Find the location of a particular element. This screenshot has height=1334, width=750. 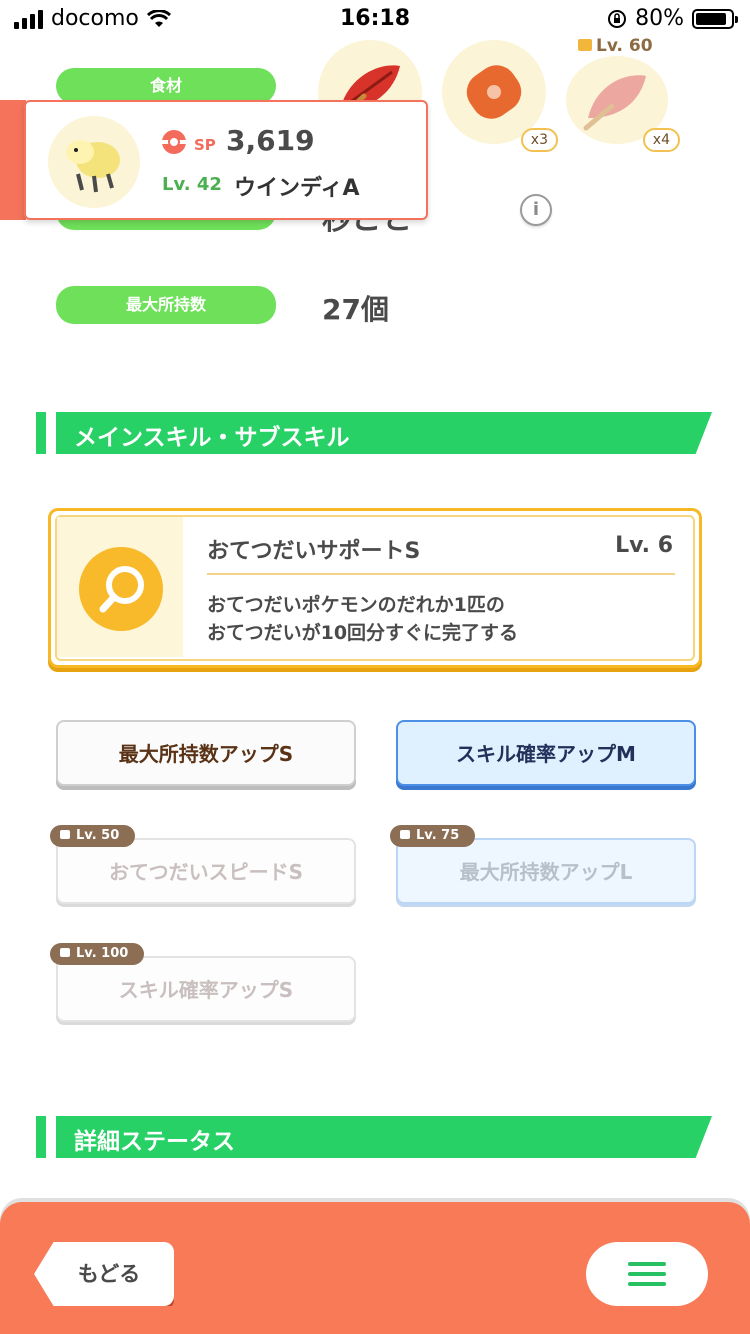

popup-card: SP 3,619 Lv. 42 ウインディA is located at coordinates (226, 160).